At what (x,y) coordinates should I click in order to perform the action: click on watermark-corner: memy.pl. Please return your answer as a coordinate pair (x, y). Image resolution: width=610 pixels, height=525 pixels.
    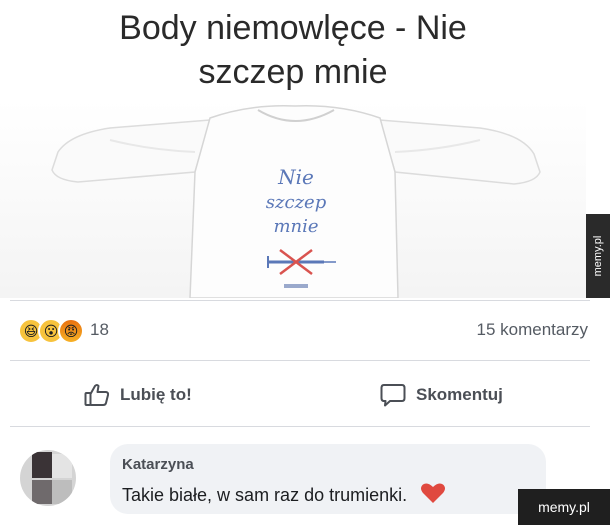
    Looking at the image, I should click on (564, 507).